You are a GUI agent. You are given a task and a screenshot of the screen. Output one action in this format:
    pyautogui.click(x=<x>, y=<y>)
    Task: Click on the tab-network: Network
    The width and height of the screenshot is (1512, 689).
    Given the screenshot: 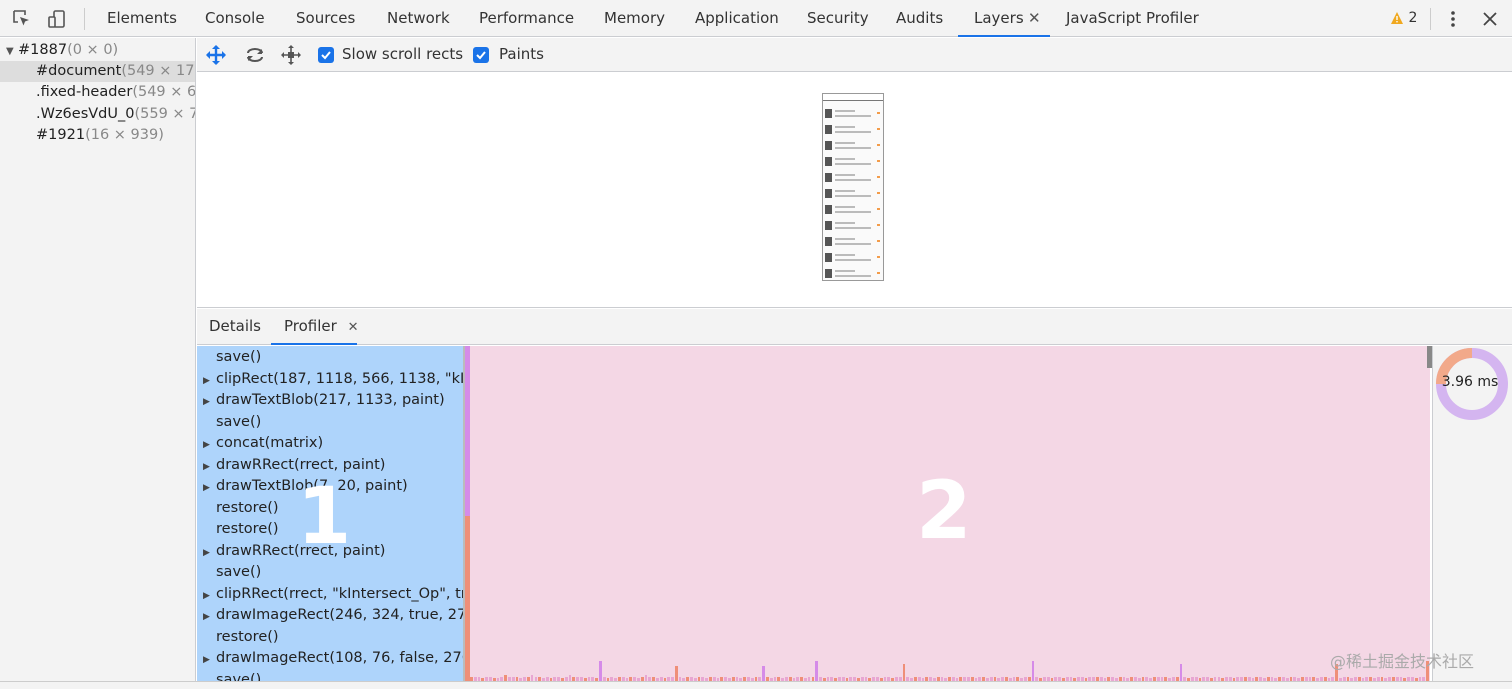 What is the action you would take?
    pyautogui.click(x=418, y=18)
    